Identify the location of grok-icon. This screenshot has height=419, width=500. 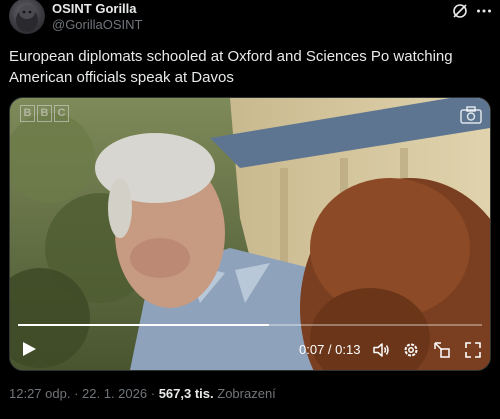
(460, 11).